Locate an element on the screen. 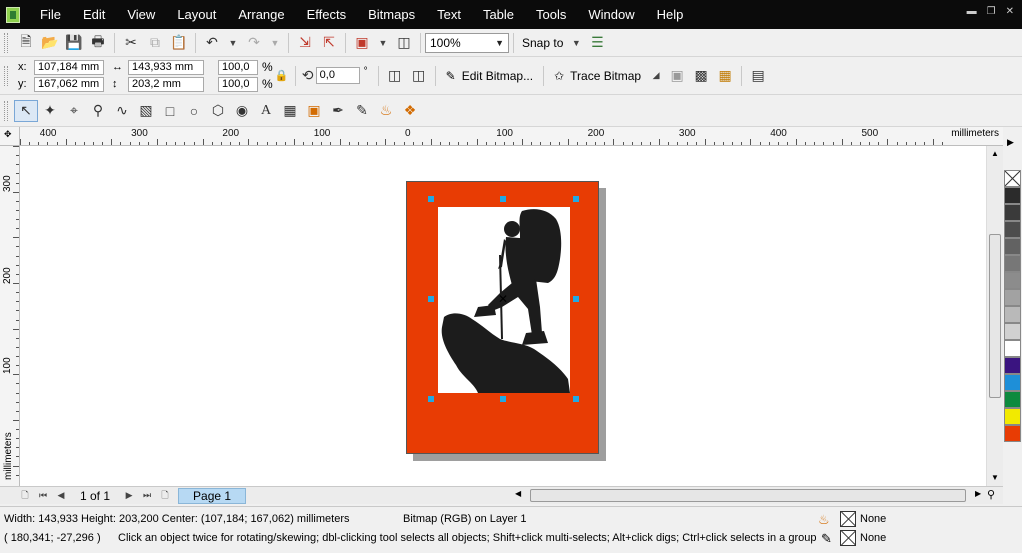  menu-arrange: Arrange is located at coordinates (261, 14).